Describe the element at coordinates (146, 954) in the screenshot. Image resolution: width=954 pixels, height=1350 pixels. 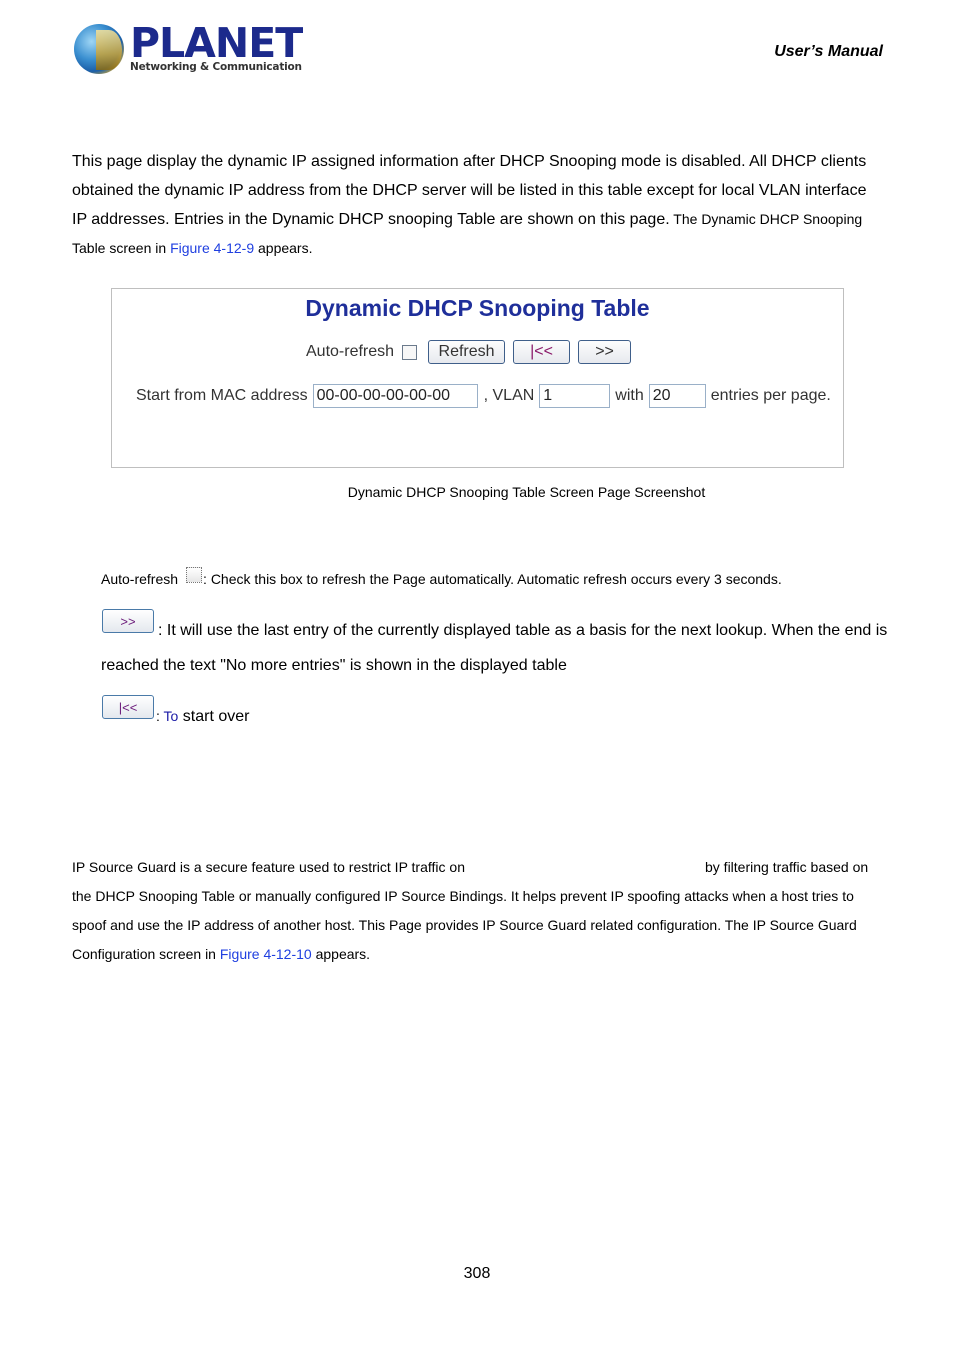
I see `ipsg-line4-pre: Configuration screen in` at that location.